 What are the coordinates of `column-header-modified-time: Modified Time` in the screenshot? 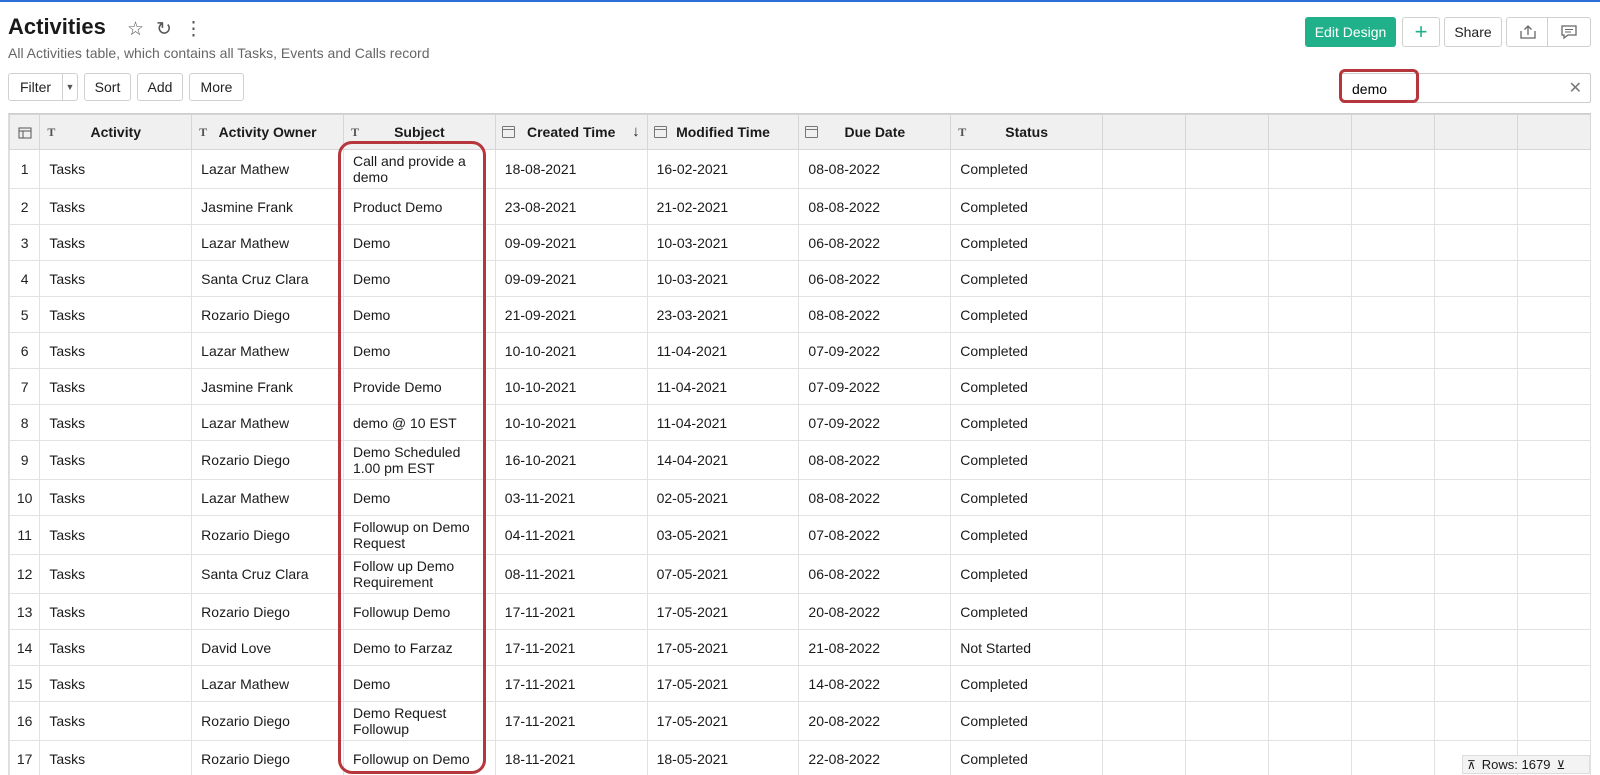 It's located at (723, 132).